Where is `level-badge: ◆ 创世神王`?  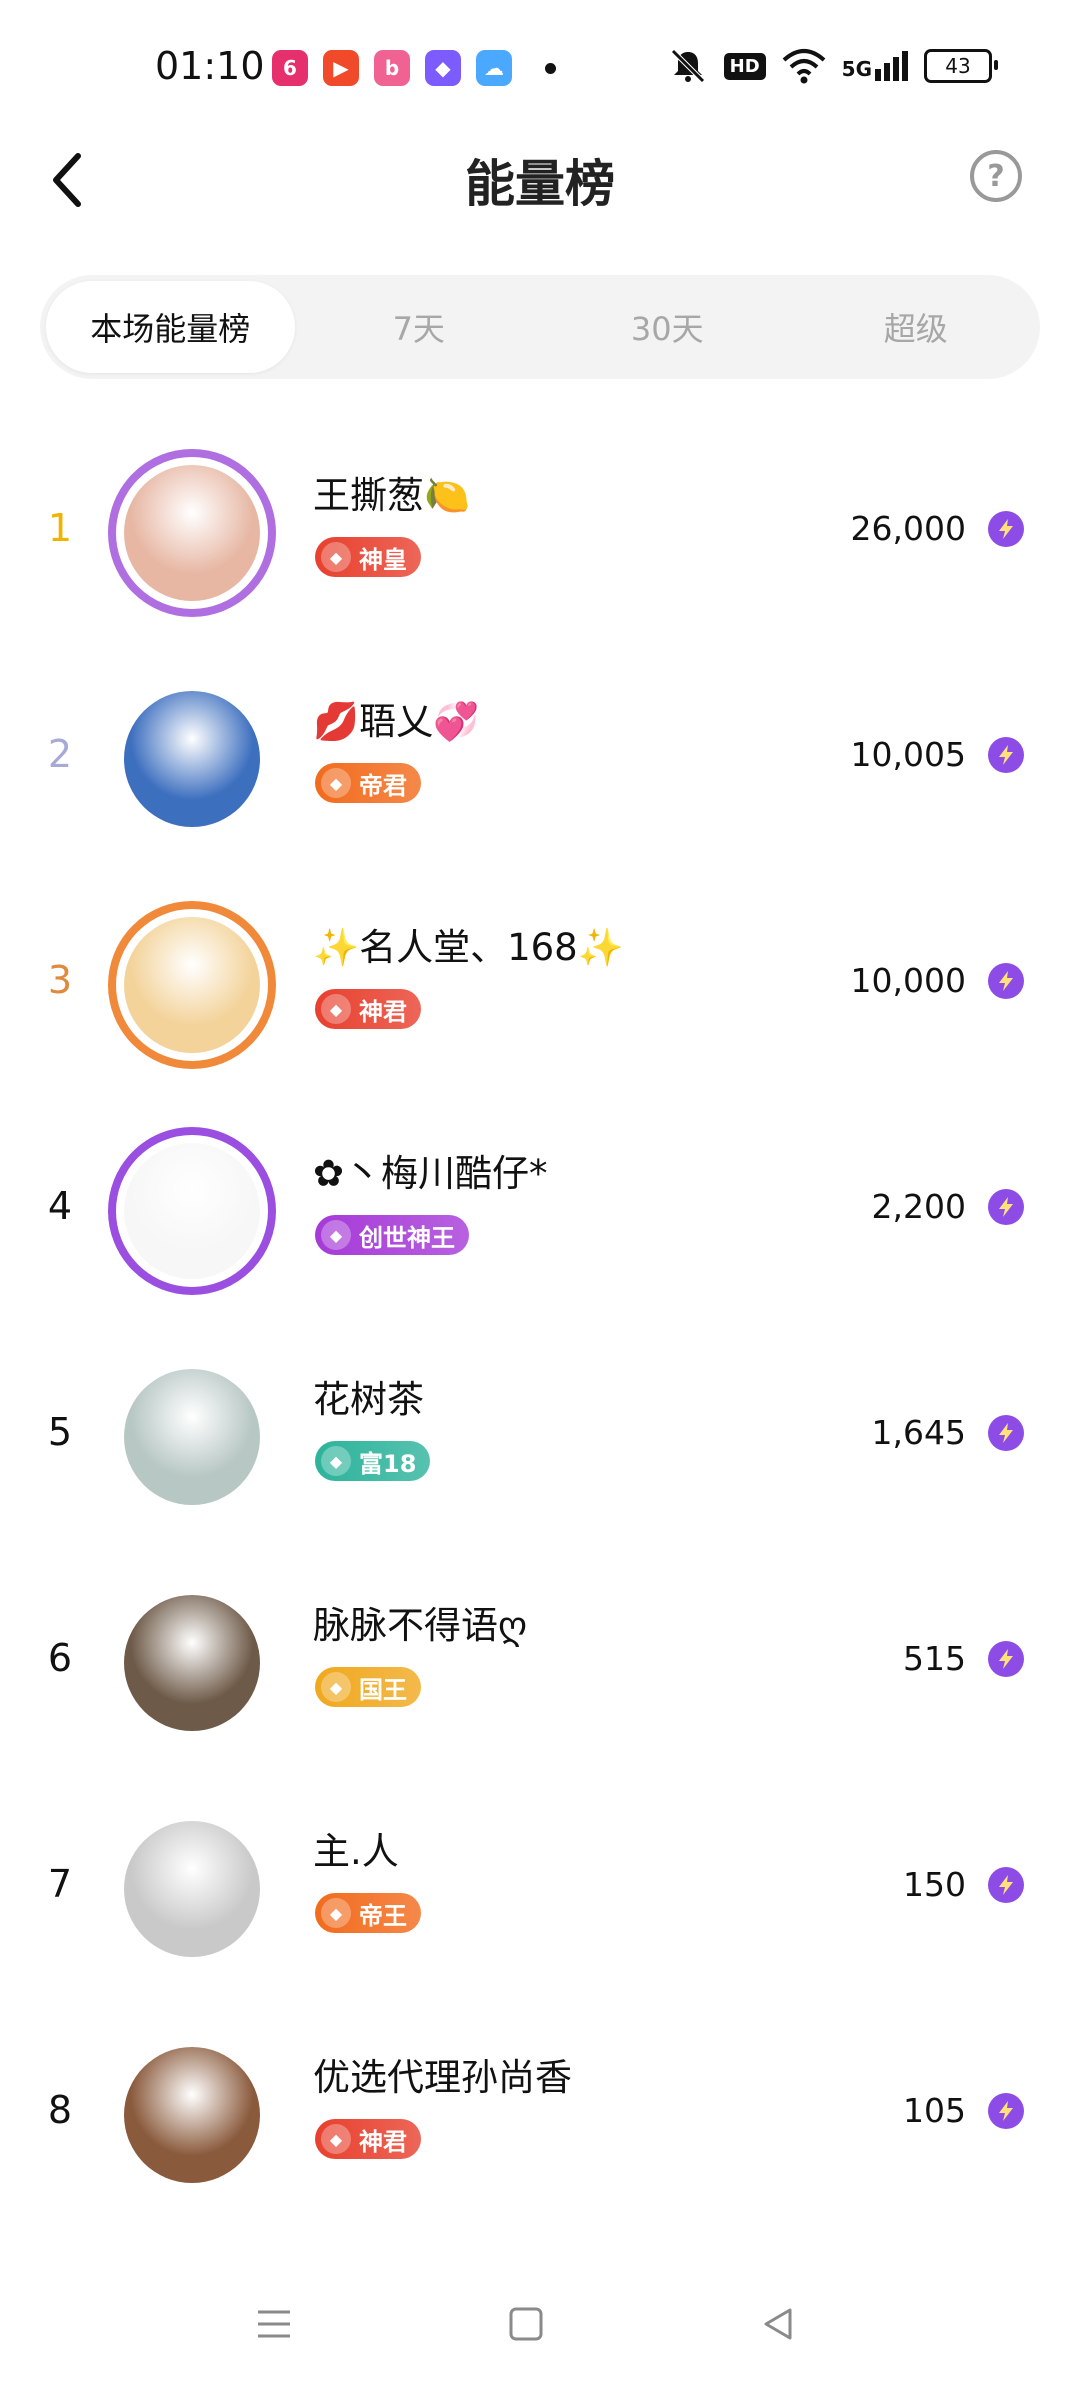
level-badge: ◆ 创世神王 is located at coordinates (392, 1235).